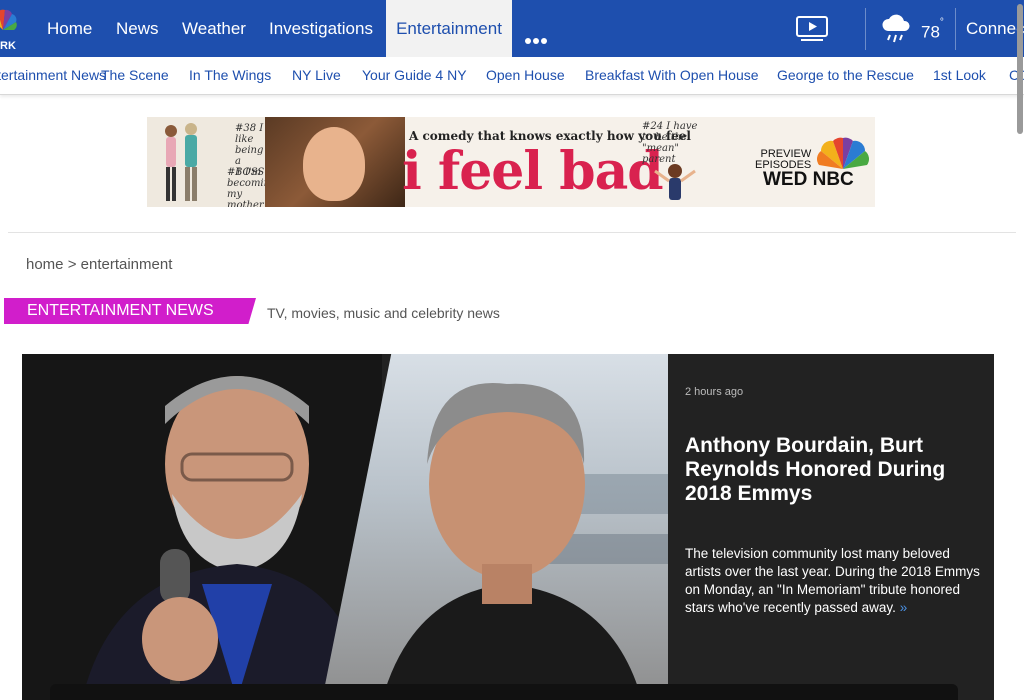 Image resolution: width=1024 pixels, height=700 pixels. Describe the element at coordinates (449, 28) in the screenshot. I see `nav-item-entertainment: Entertainment` at that location.